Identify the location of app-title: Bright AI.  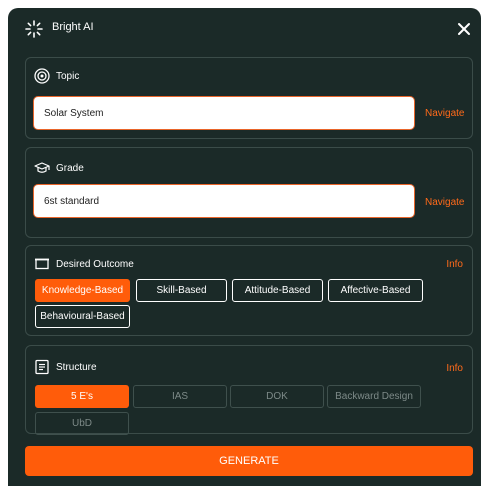
(73, 27).